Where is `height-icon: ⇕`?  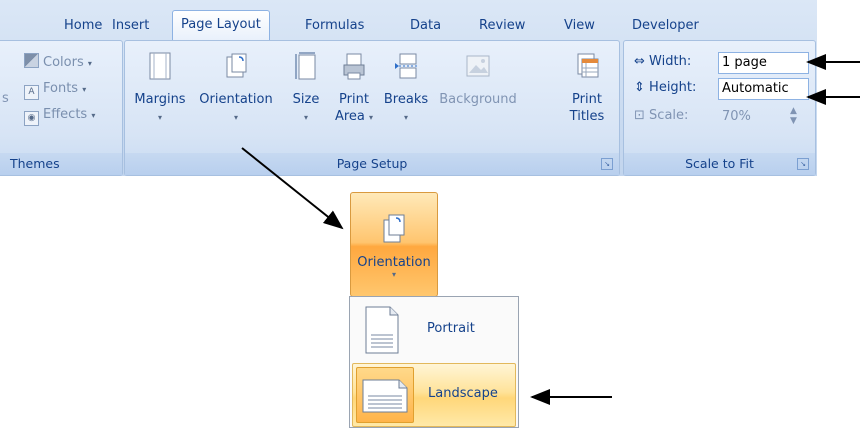
height-icon: ⇕ is located at coordinates (639, 87).